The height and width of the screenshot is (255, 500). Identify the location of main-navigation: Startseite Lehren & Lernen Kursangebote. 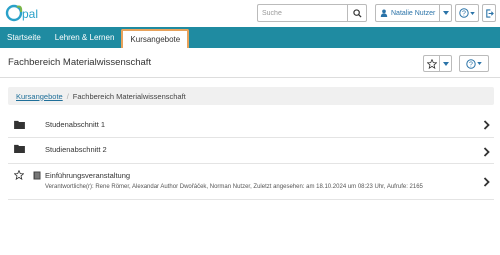
(250, 37).